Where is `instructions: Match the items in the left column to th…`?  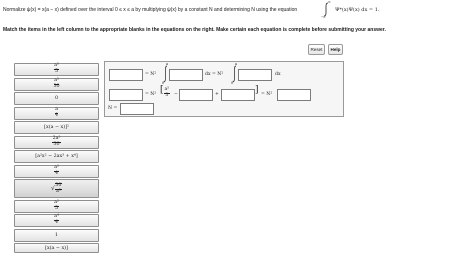
instructions: Match the items in the left column to th… is located at coordinates (194, 30).